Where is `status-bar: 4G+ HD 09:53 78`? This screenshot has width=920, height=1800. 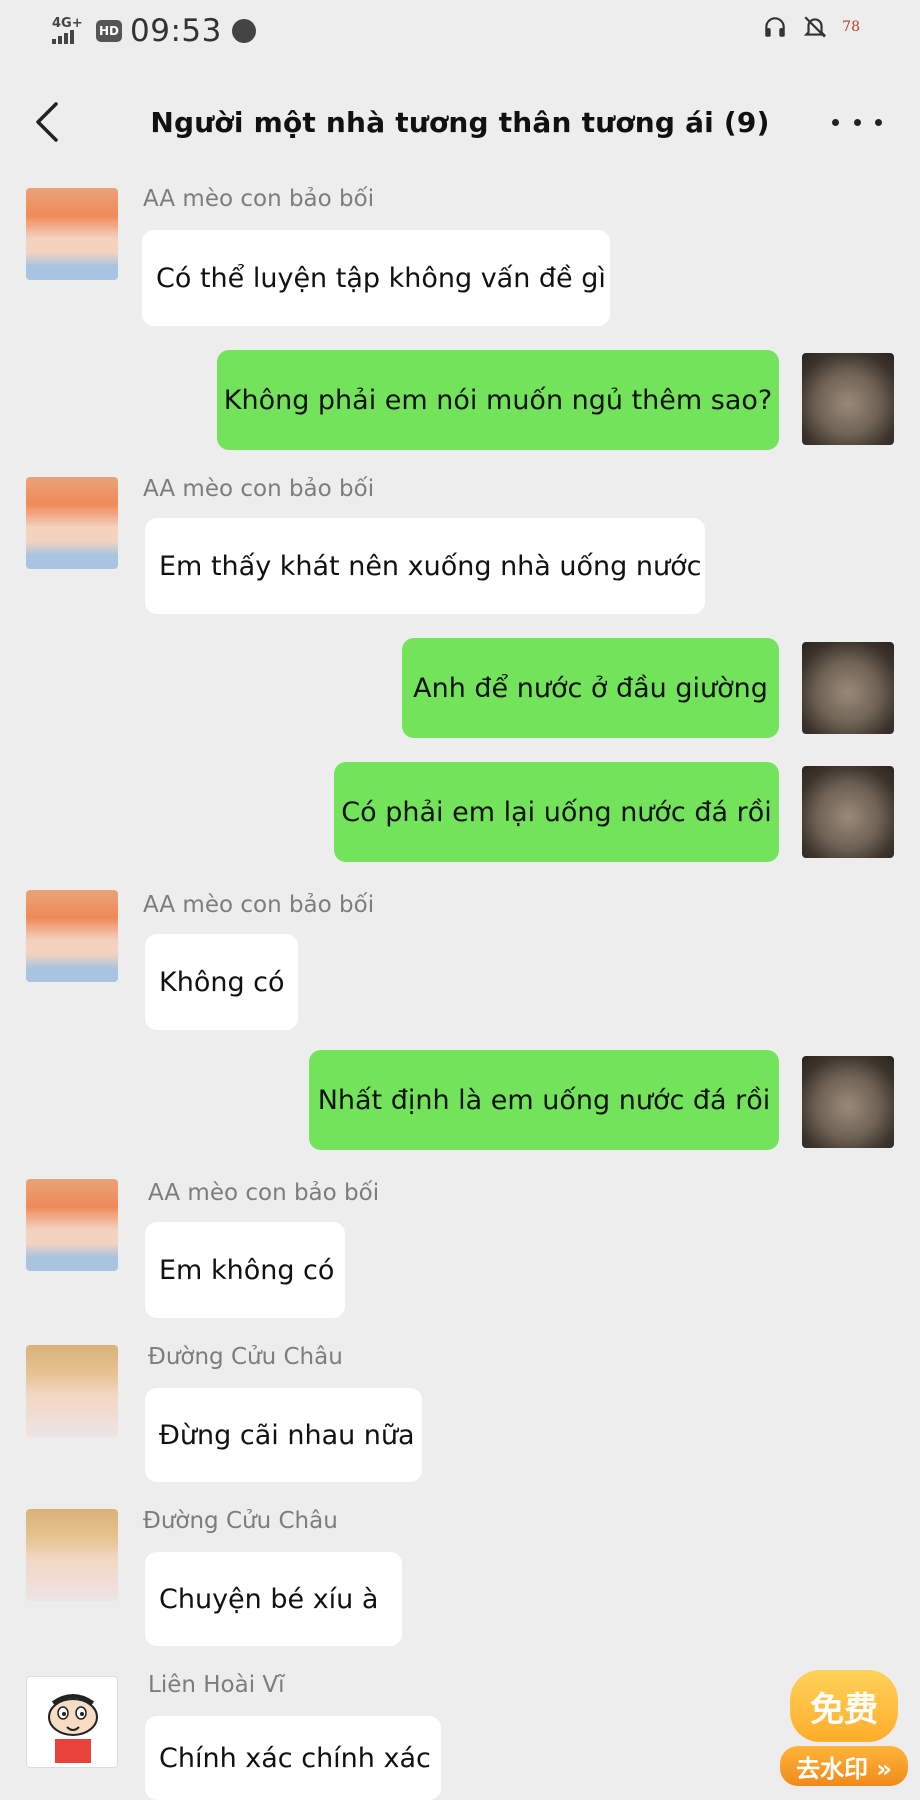
status-bar: 4G+ HD 09:53 78 is located at coordinates (460, 31).